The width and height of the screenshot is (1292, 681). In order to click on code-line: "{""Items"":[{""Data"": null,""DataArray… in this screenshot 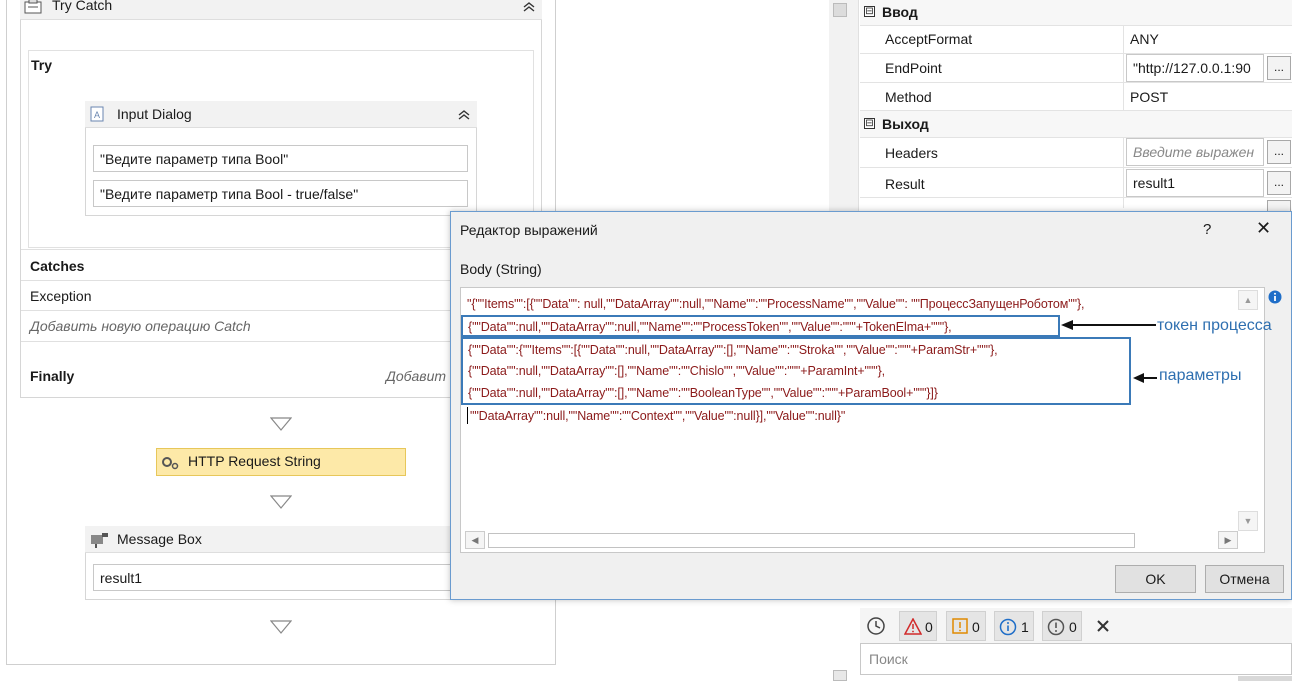, I will do `click(776, 304)`.